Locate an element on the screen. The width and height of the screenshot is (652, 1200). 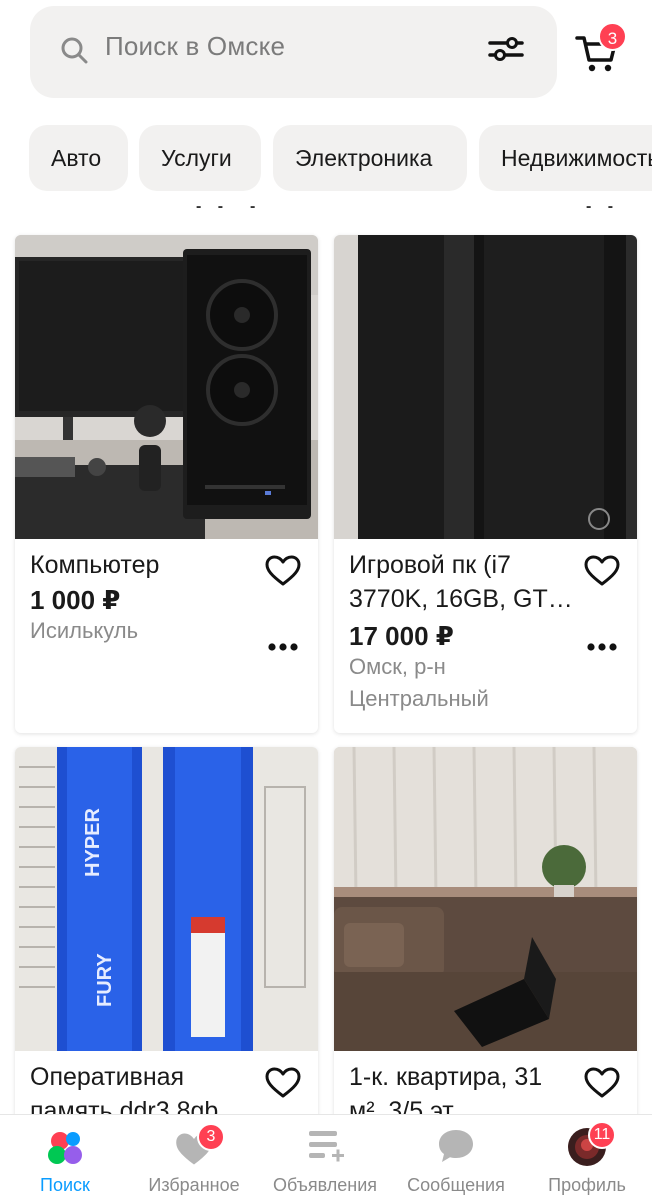
listing-price: 17 000 ₽ is located at coordinates (401, 636).